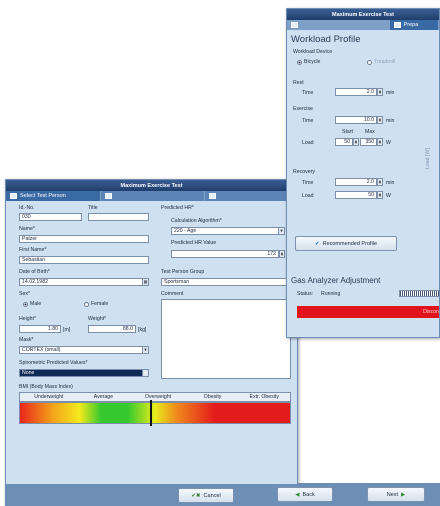  Describe the element at coordinates (297, 494) in the screenshot. I see `arrow-left-icon: ◀` at that location.